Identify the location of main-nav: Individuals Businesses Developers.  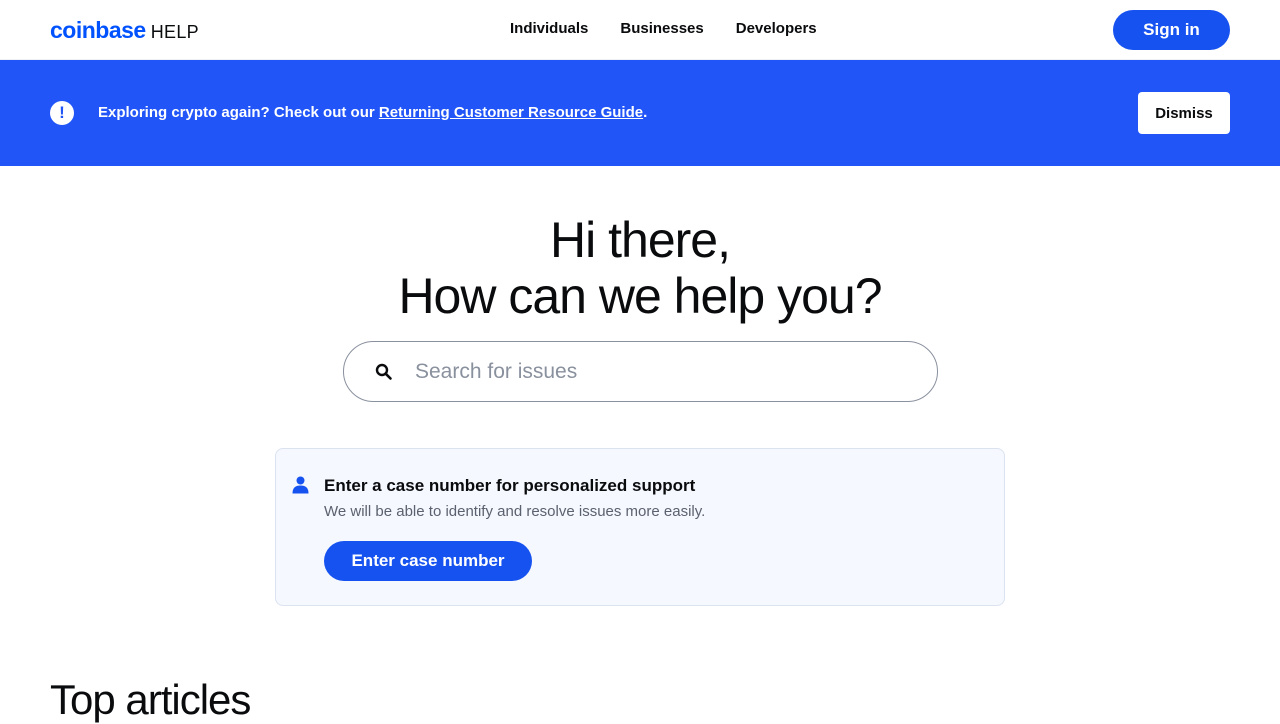
(679, 28).